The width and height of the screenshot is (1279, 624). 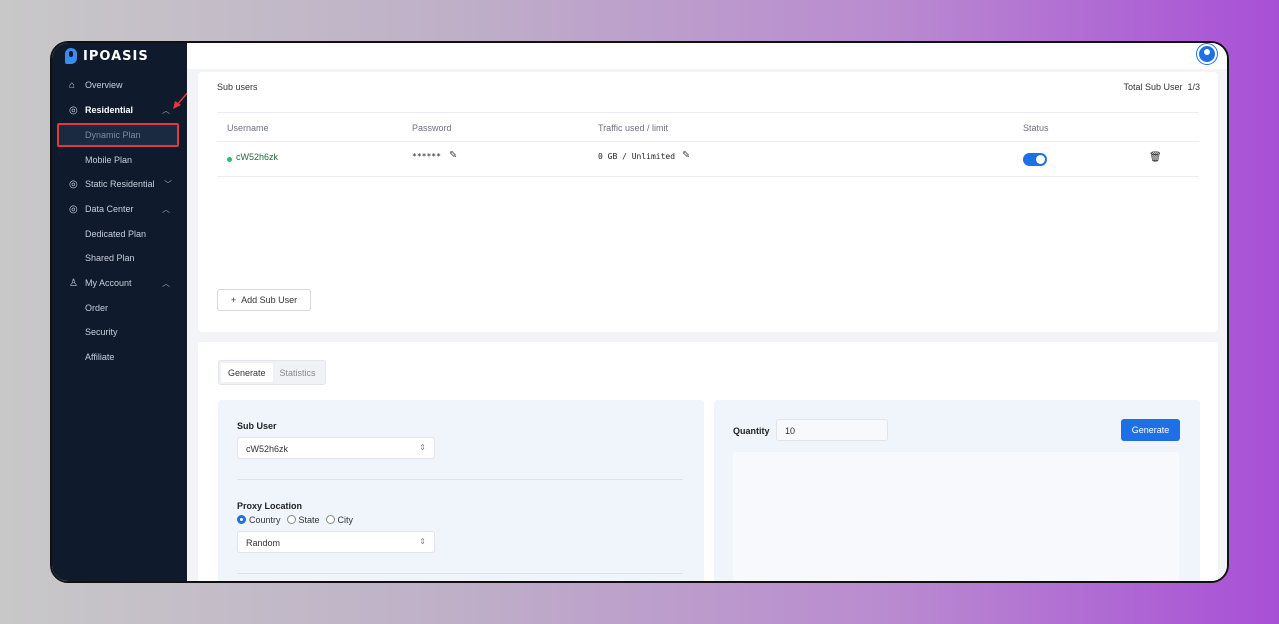 What do you see at coordinates (257, 157) in the screenshot?
I see `username-cell: cW52h6zk` at bounding box center [257, 157].